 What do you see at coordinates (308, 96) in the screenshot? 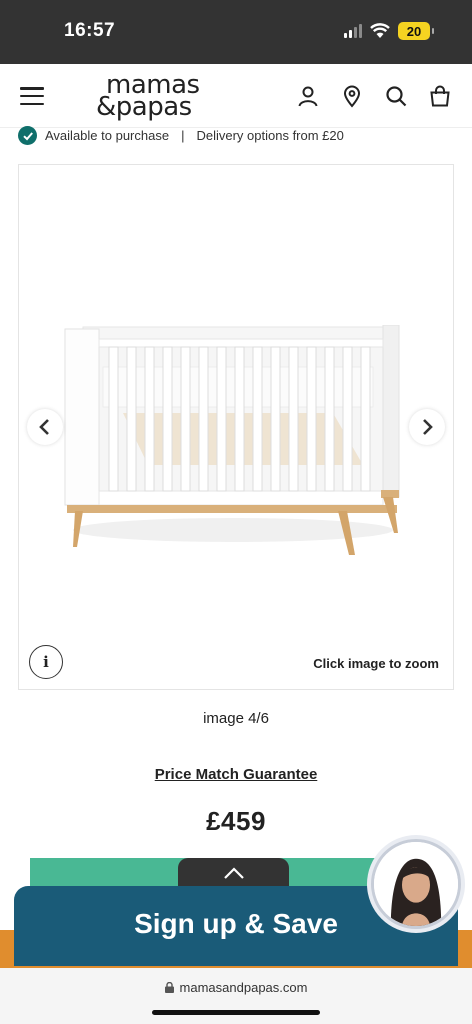
I see `account-icon` at bounding box center [308, 96].